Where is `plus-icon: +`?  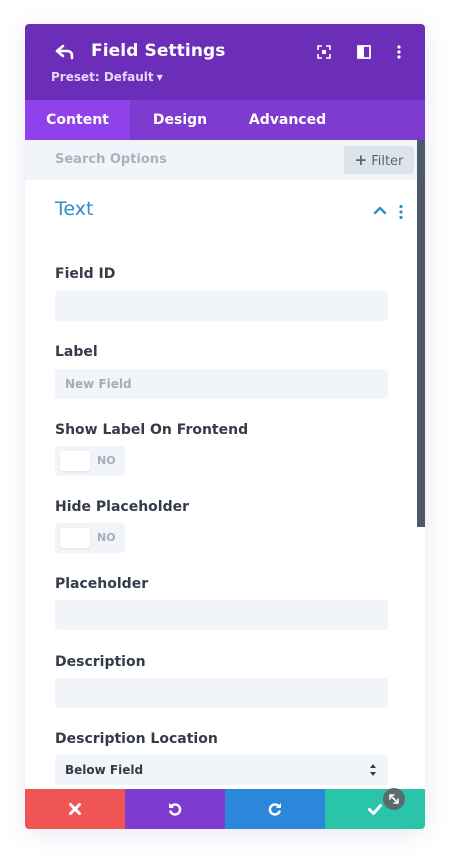 plus-icon: + is located at coordinates (361, 160).